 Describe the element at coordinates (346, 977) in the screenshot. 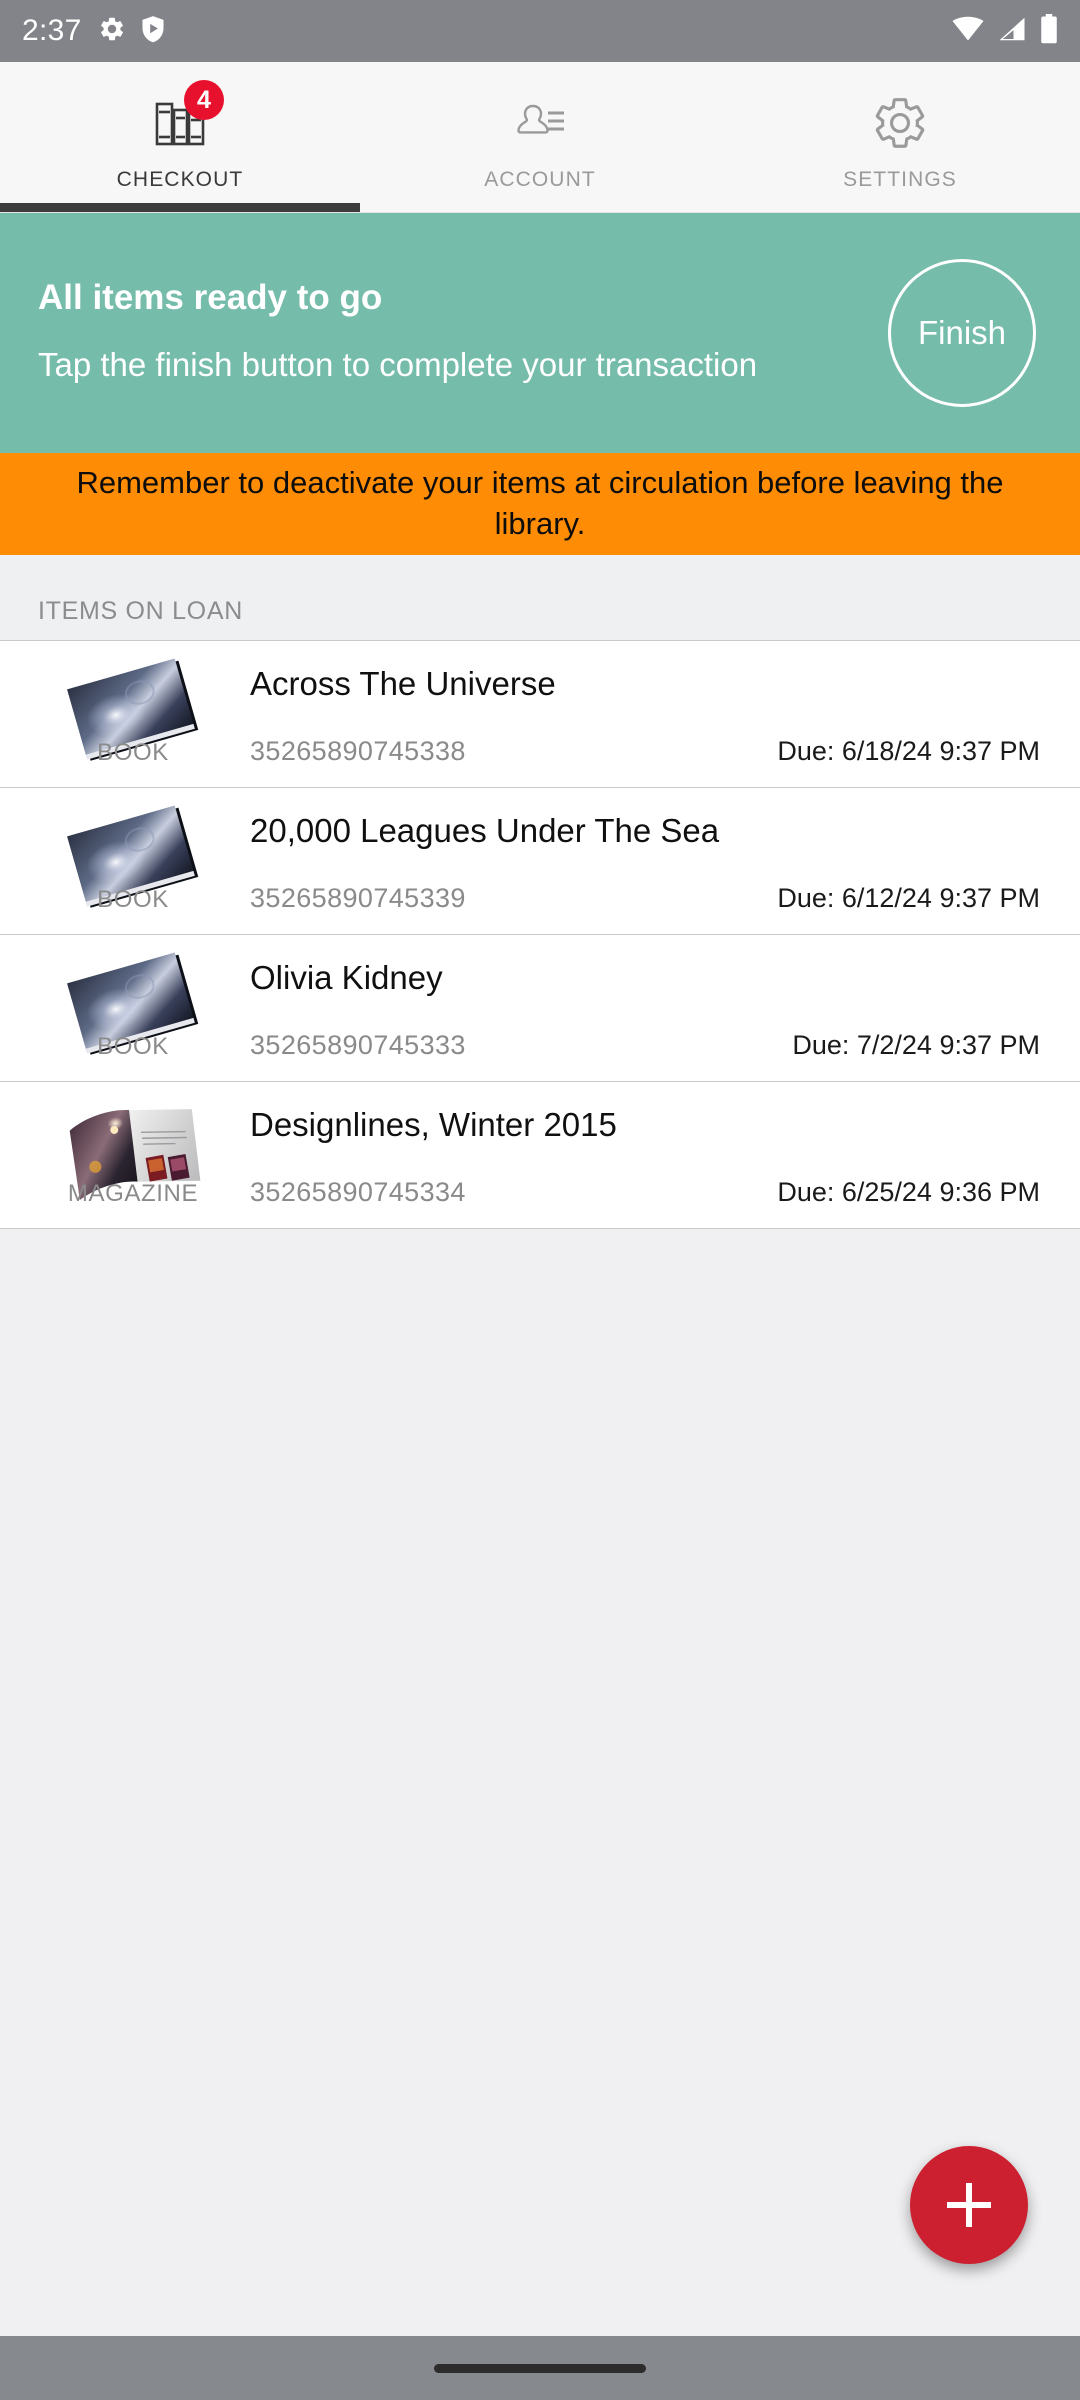

I see `item-title: Olivia Kidney` at that location.